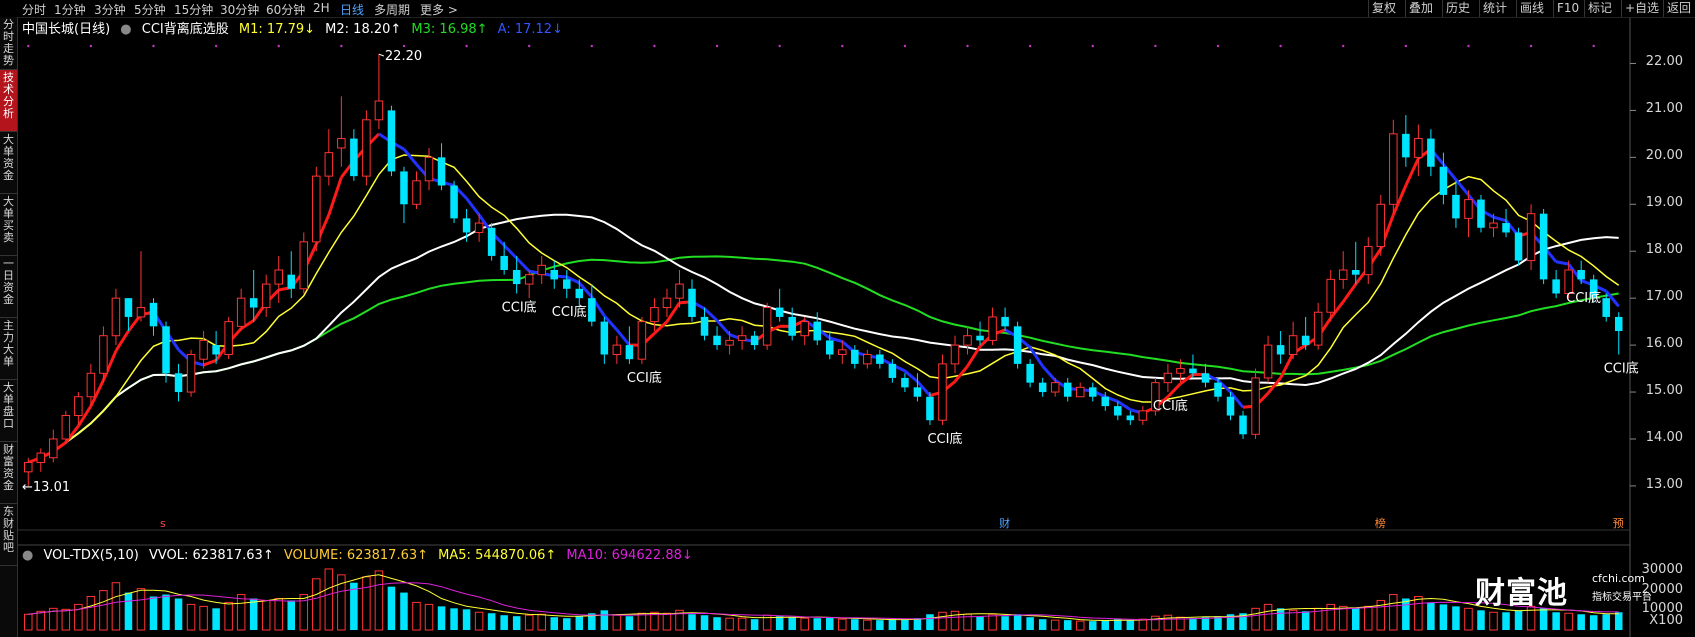 The width and height of the screenshot is (1695, 637). What do you see at coordinates (1664, 484) in the screenshot?
I see `price-axis-label: 13.00` at bounding box center [1664, 484].